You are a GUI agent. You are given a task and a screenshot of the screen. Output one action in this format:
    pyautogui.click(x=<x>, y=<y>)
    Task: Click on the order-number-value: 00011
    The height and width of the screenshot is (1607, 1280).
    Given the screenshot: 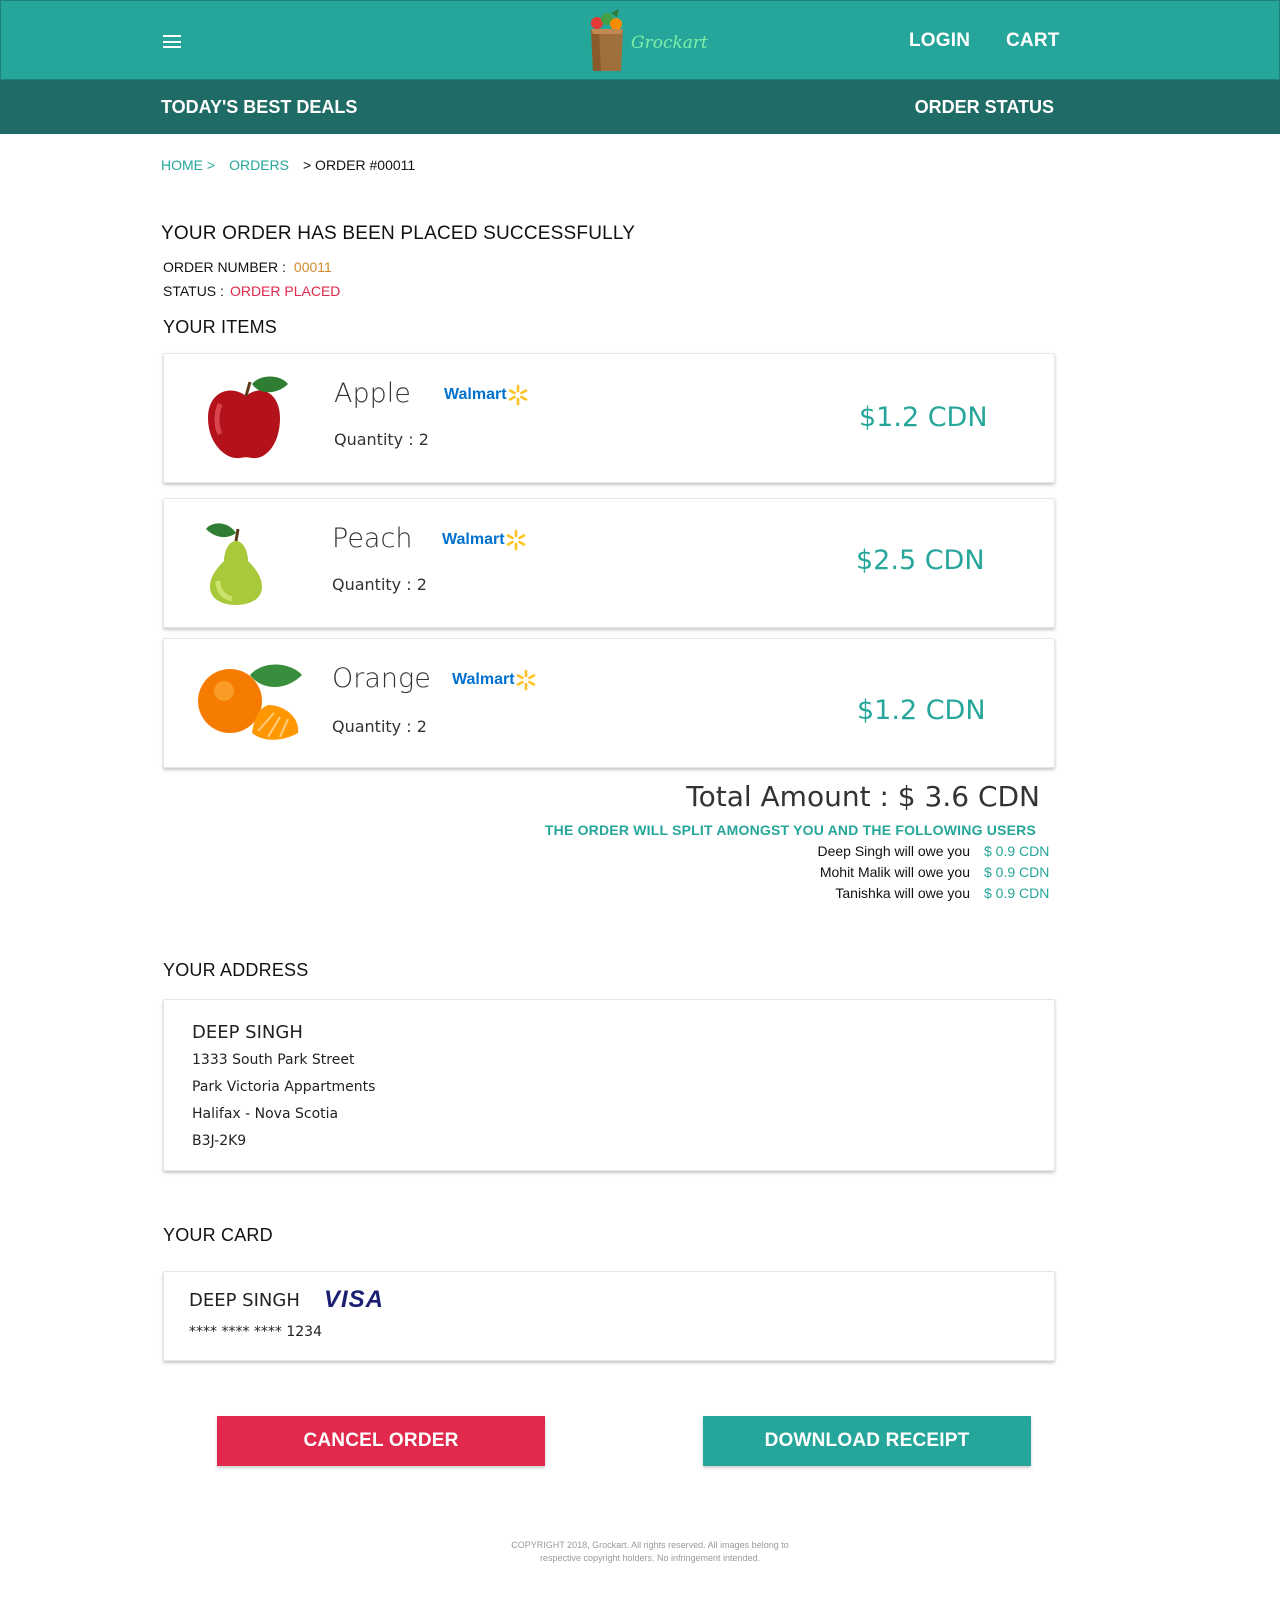 What is the action you would take?
    pyautogui.click(x=312, y=267)
    